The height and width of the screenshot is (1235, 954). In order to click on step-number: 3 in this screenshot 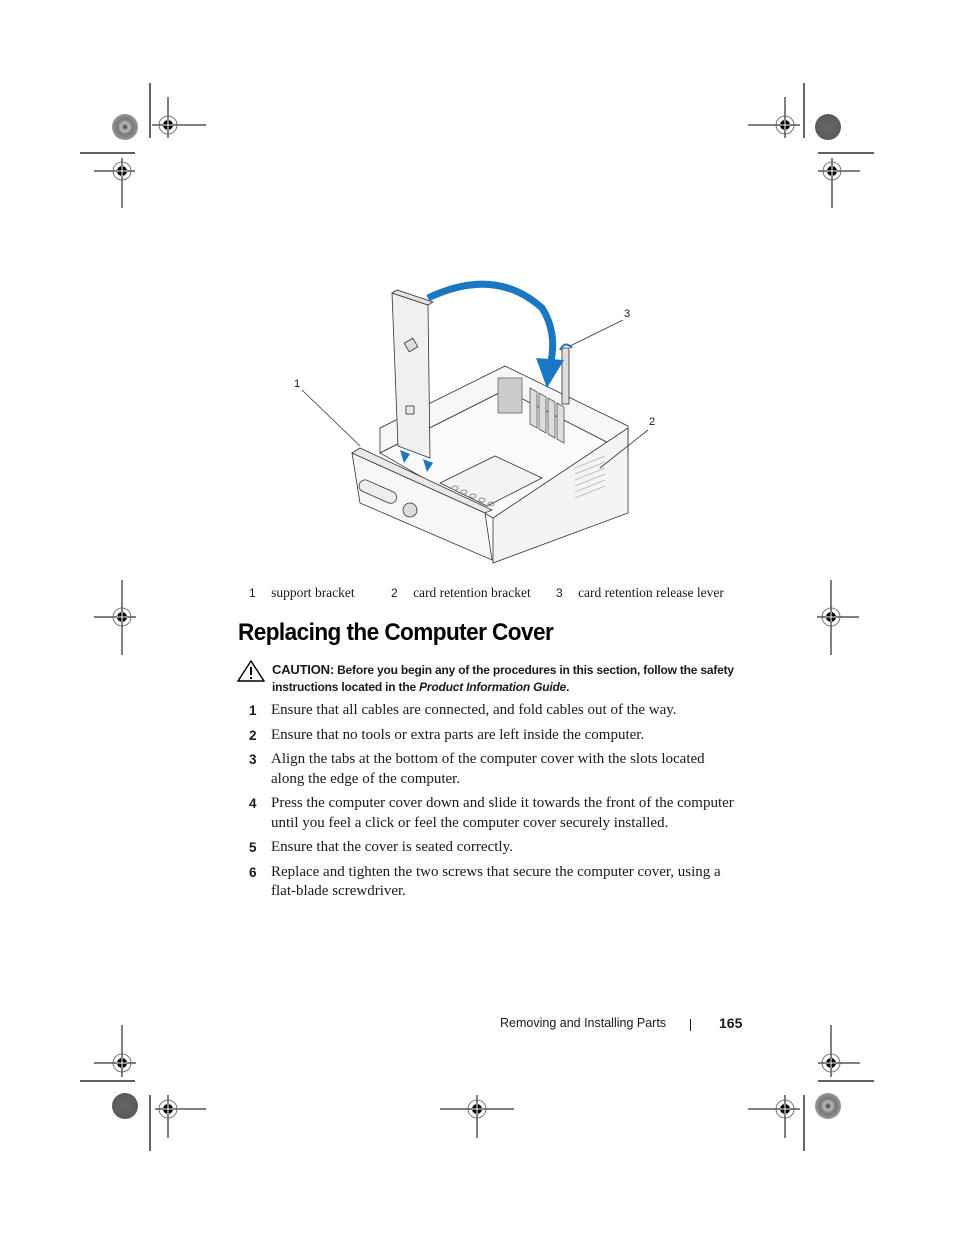, I will do `click(253, 759)`.